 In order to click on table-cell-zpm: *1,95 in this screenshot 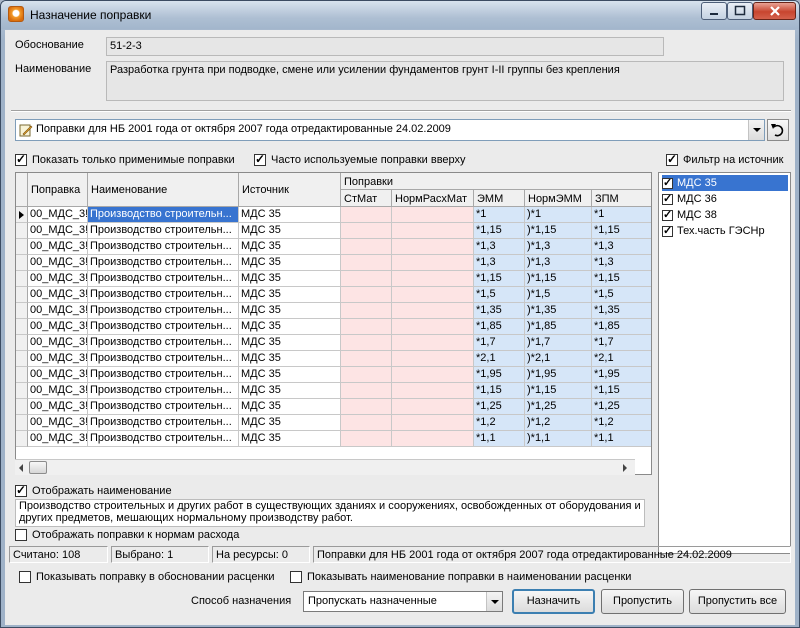, I will do `click(621, 375)`.